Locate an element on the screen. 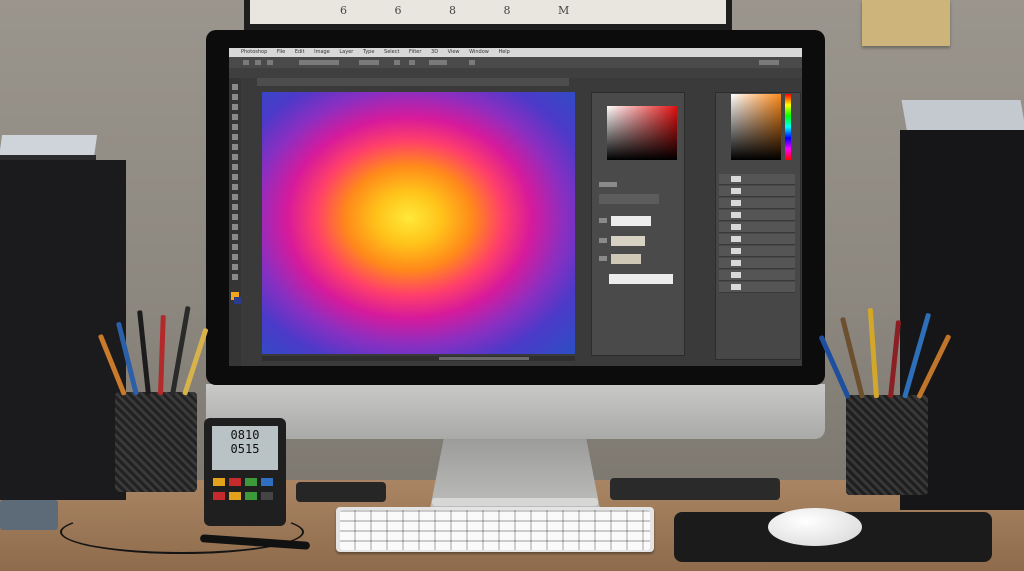  pen-tool-icon is located at coordinates (235, 227).